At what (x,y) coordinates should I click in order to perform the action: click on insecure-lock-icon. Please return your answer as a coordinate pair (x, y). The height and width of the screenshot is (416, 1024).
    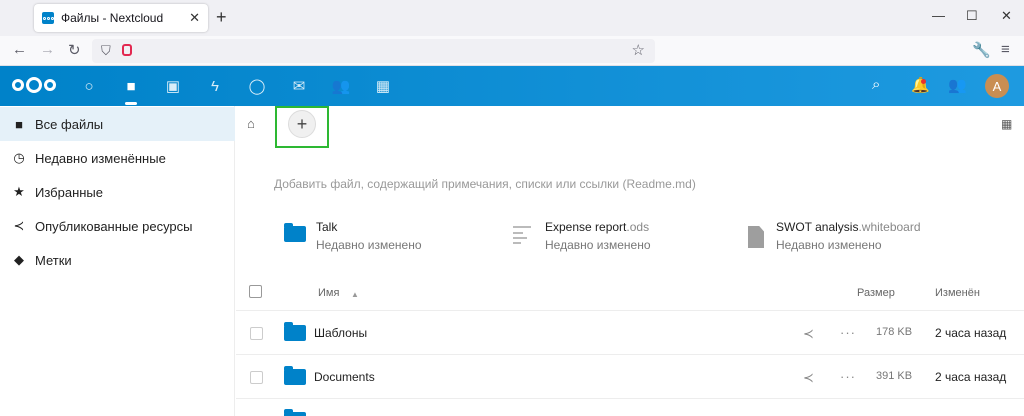
    Looking at the image, I should click on (127, 50).